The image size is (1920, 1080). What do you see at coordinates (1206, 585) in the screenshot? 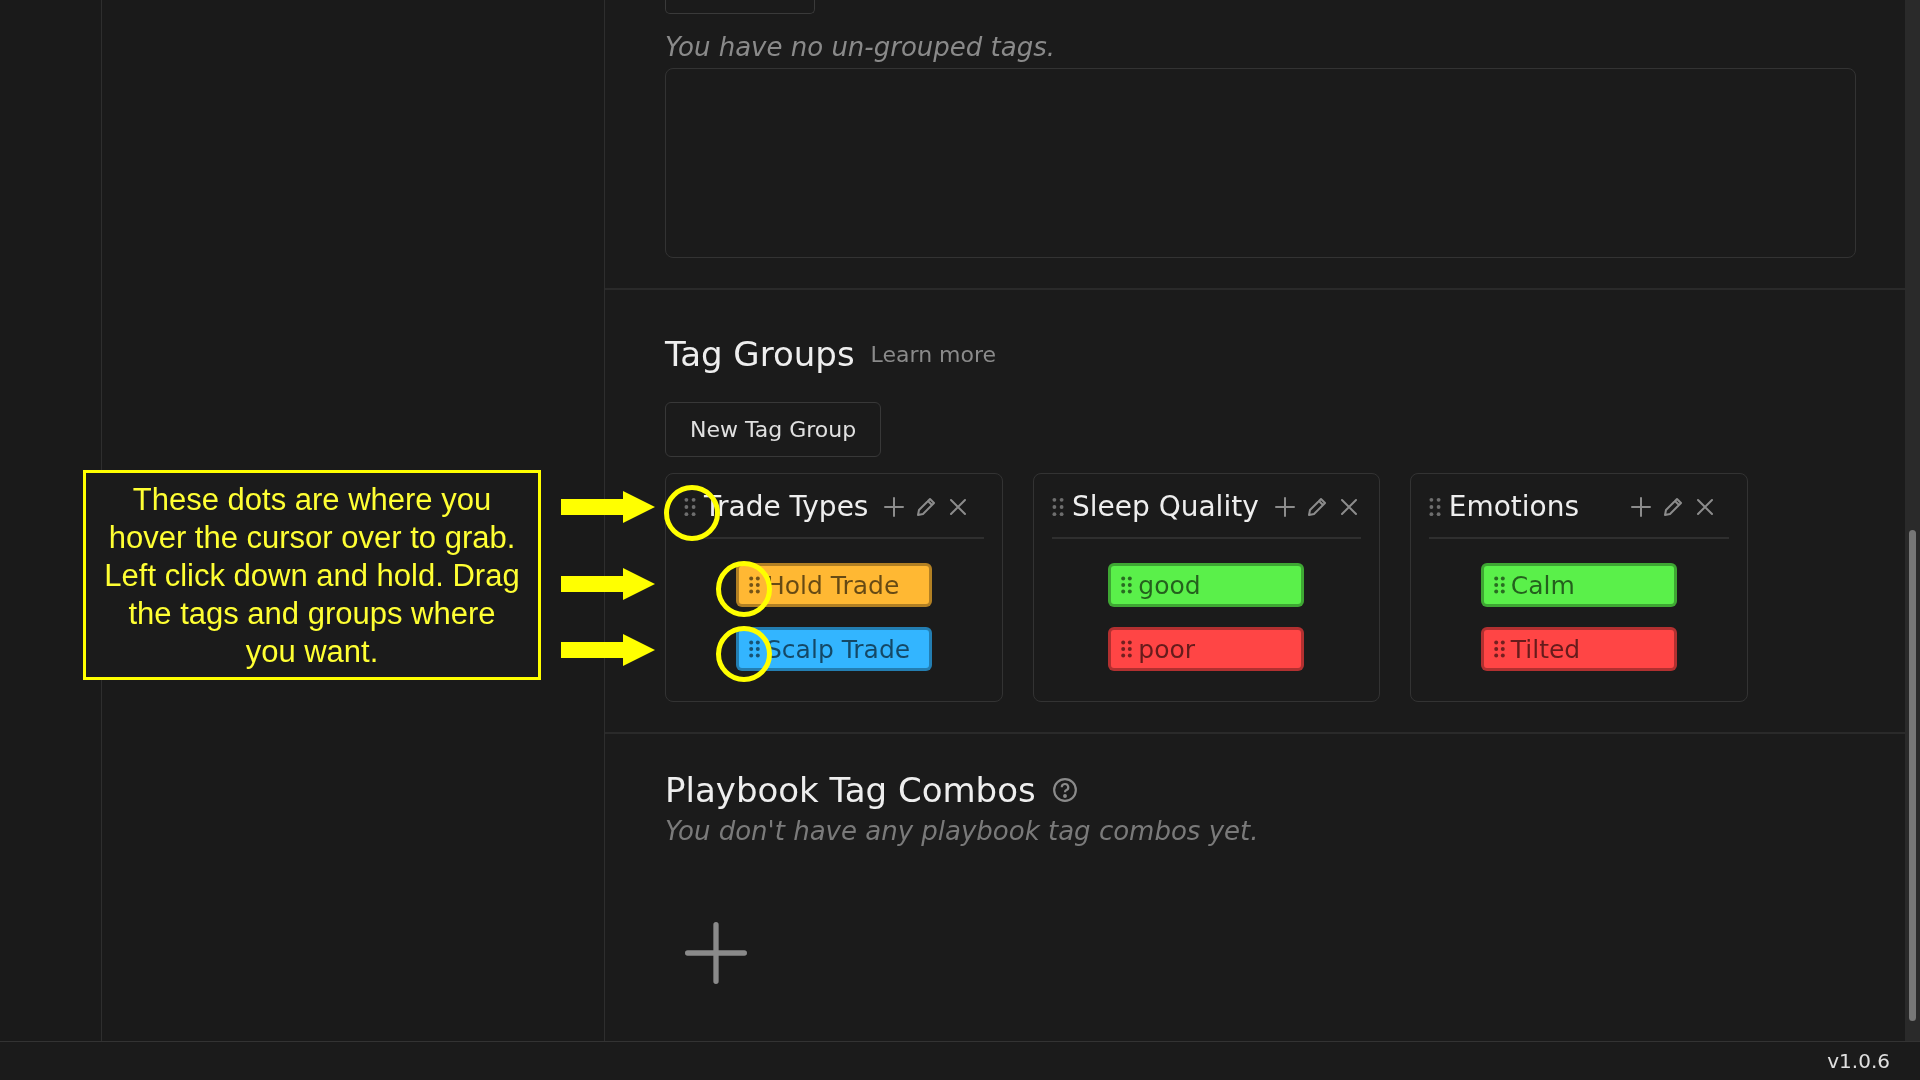
I see `tag-chip: good` at bounding box center [1206, 585].